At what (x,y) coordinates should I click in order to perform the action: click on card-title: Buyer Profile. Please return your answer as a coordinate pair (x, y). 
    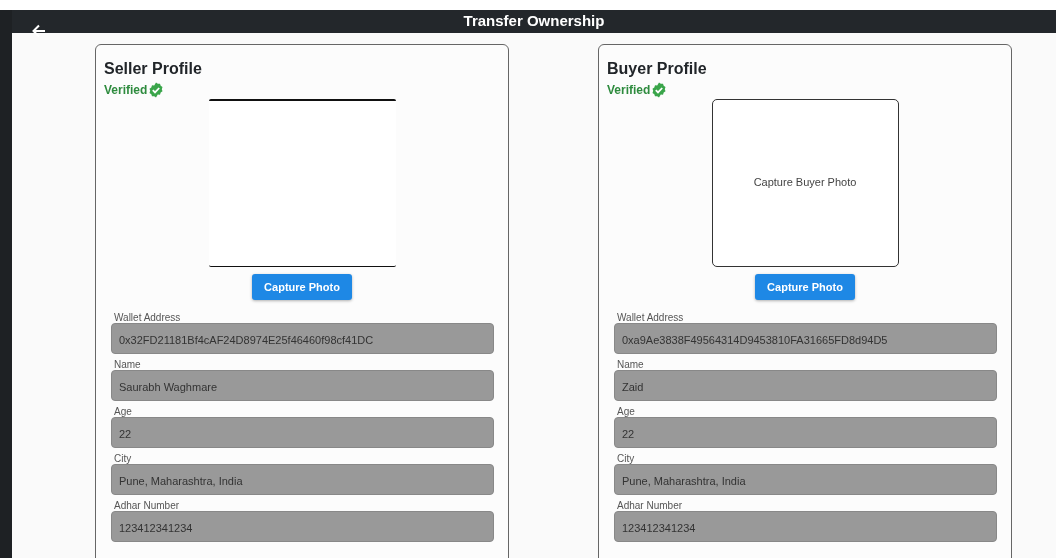
    Looking at the image, I should click on (657, 68).